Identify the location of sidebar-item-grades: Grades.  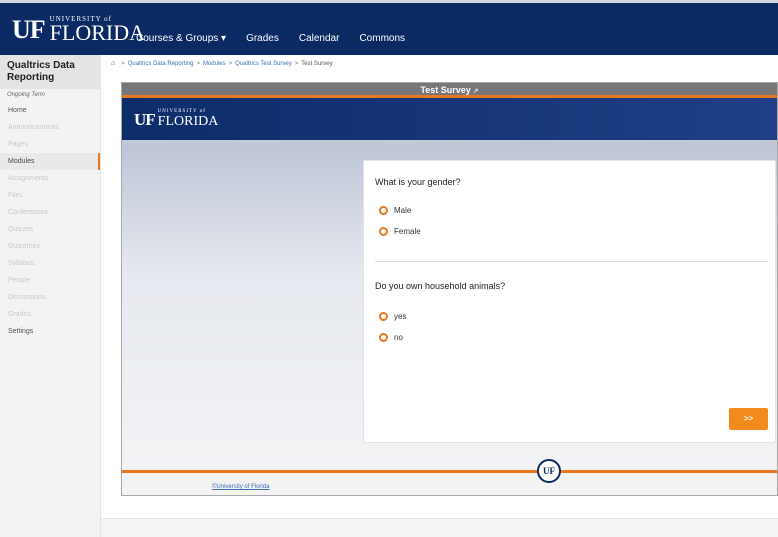
(50, 314).